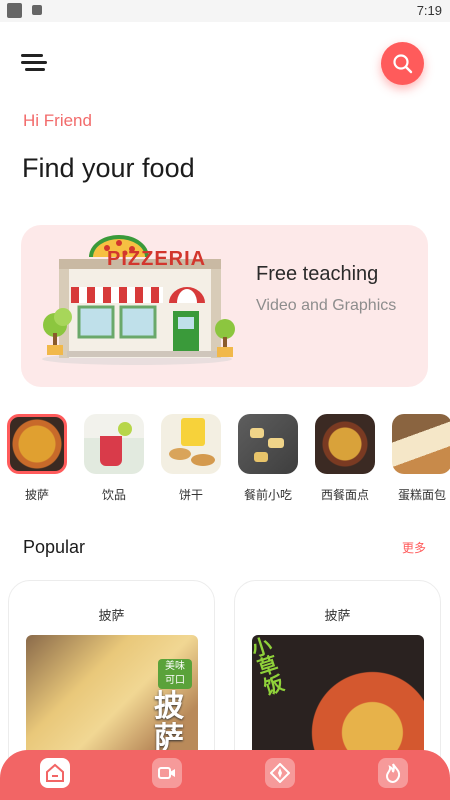 This screenshot has height=800, width=450. What do you see at coordinates (138, 300) in the screenshot?
I see `pizzeria-illustration` at bounding box center [138, 300].